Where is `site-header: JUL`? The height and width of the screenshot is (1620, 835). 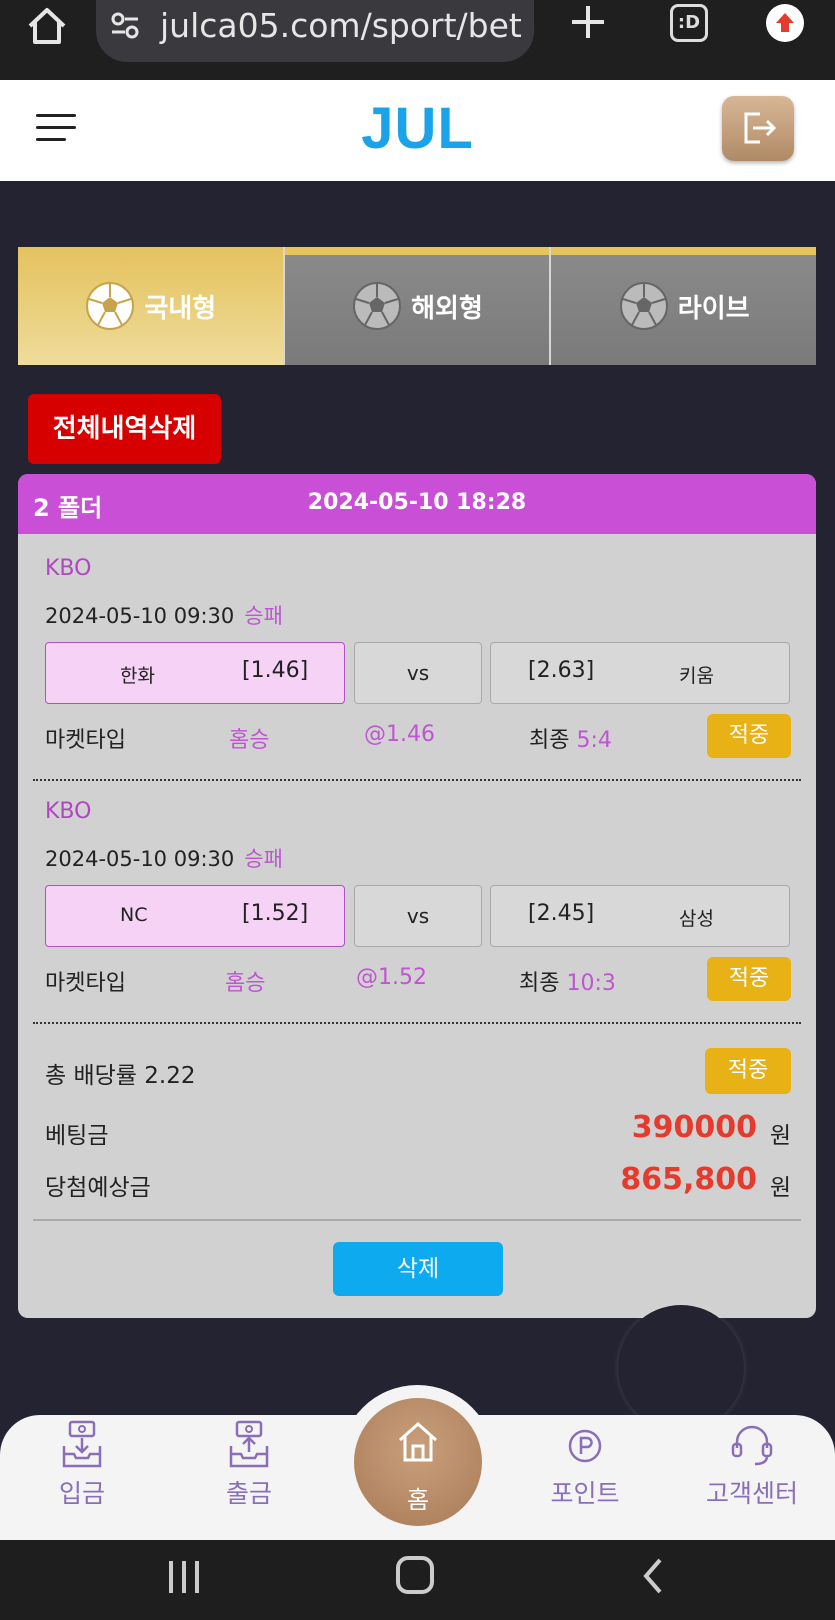
site-header: JUL is located at coordinates (417, 130).